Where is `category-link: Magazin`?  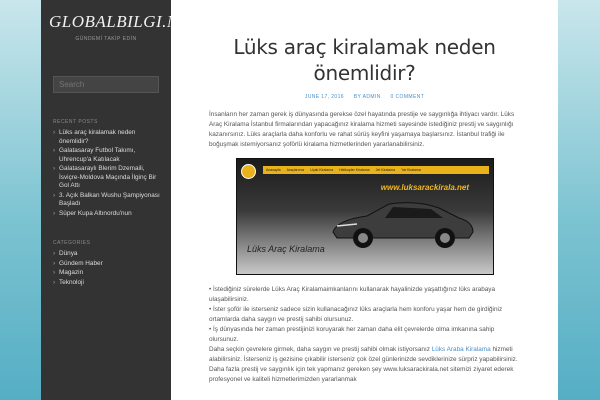 category-link: Magazin is located at coordinates (108, 273).